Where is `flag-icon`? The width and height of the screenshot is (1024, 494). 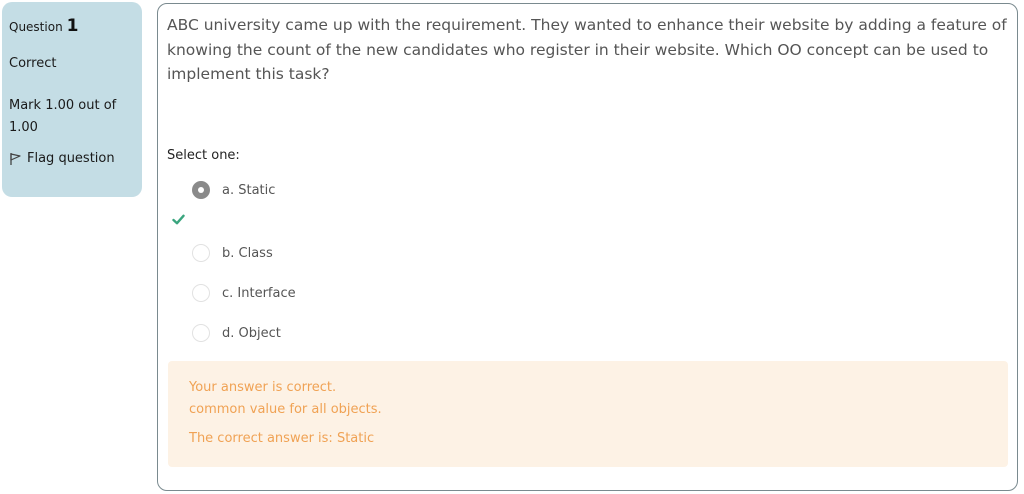
flag-icon is located at coordinates (15, 159).